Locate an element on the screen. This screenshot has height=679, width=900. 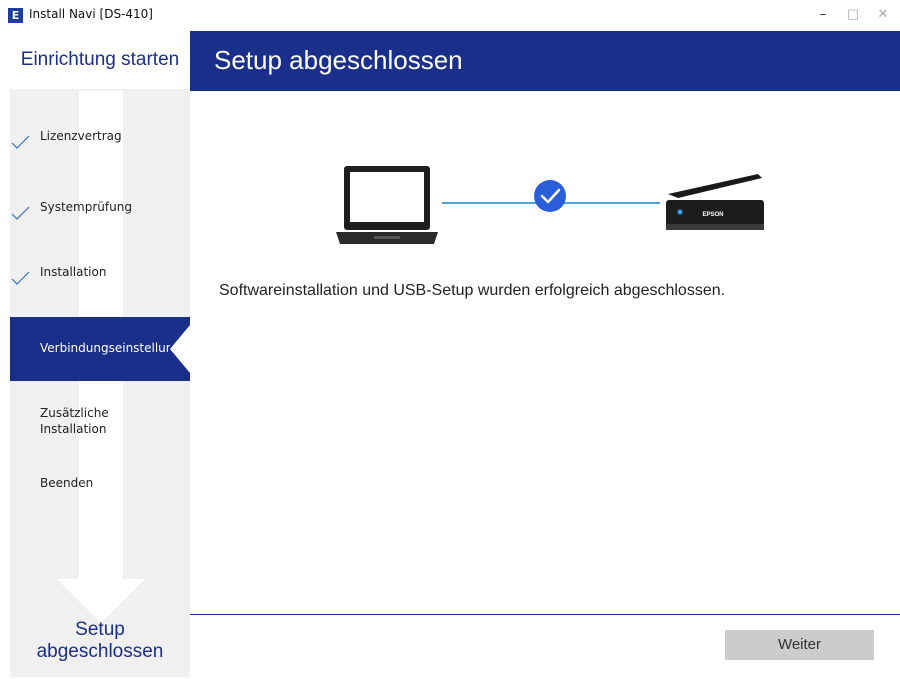
footer-line-1: Setup is located at coordinates (100, 629).